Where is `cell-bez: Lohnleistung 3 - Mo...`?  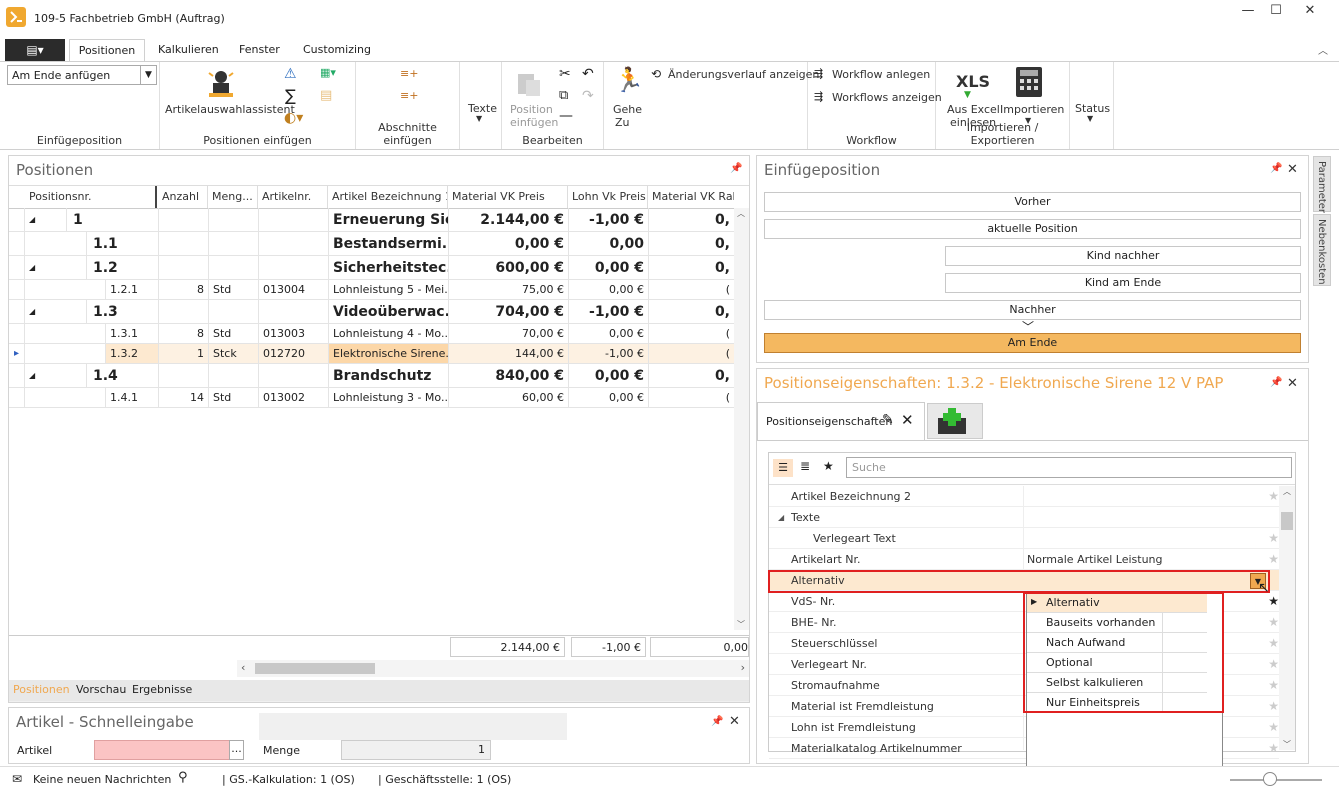
cell-bez: Lohnleistung 3 - Mo... is located at coordinates (388, 397).